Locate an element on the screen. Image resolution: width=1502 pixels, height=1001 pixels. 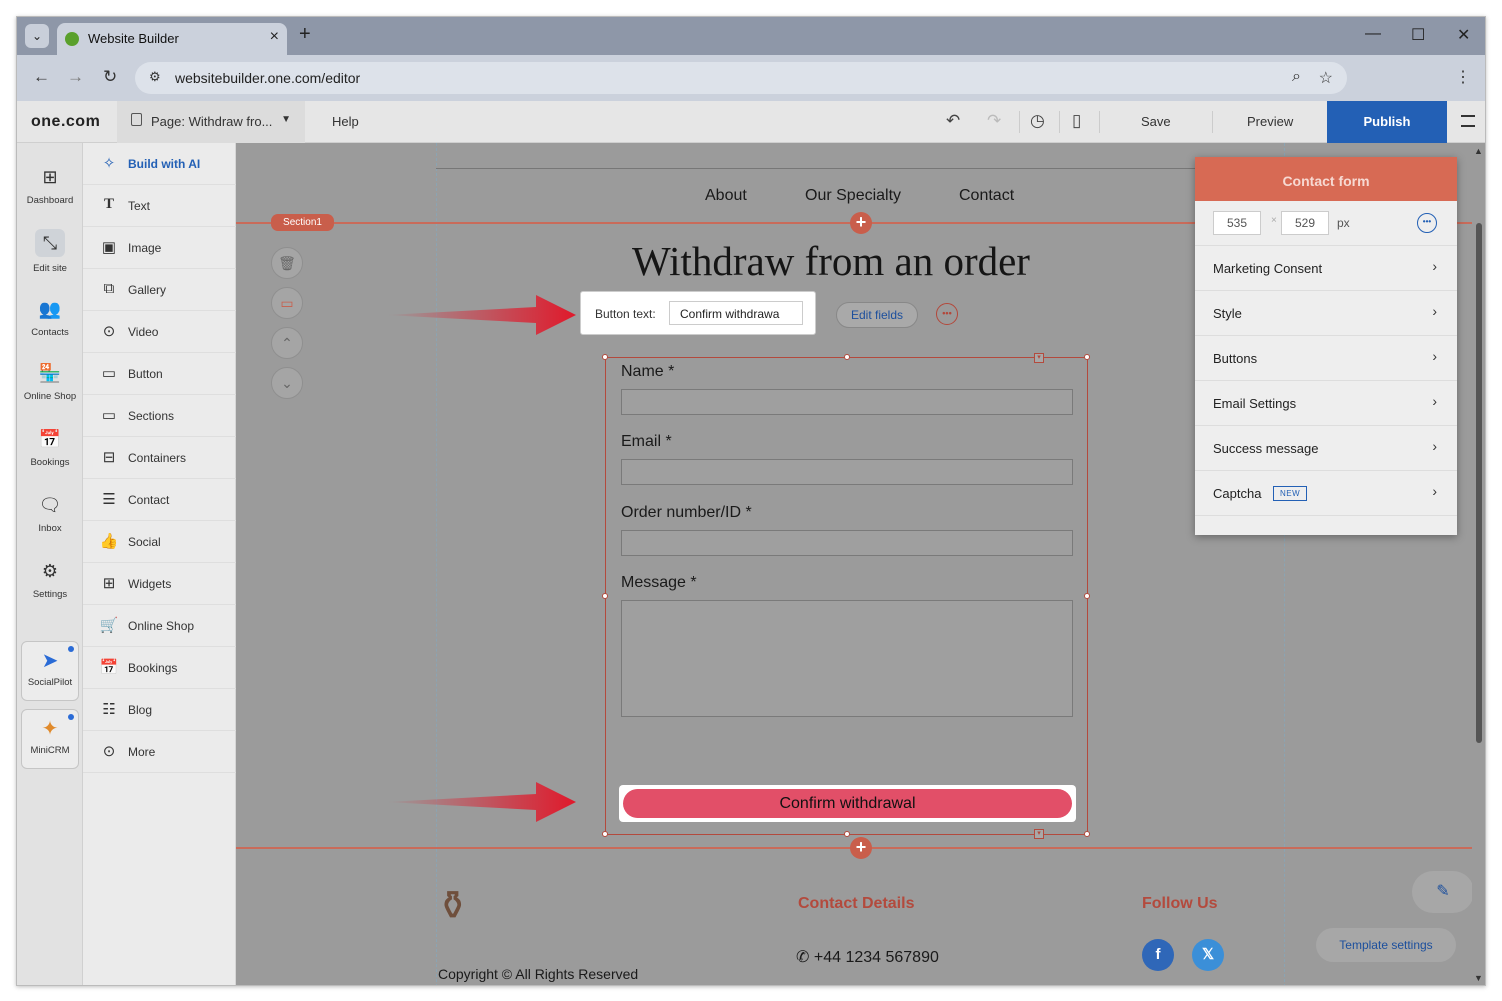
site-info-icon: ⚙ is located at coordinates (155, 77).